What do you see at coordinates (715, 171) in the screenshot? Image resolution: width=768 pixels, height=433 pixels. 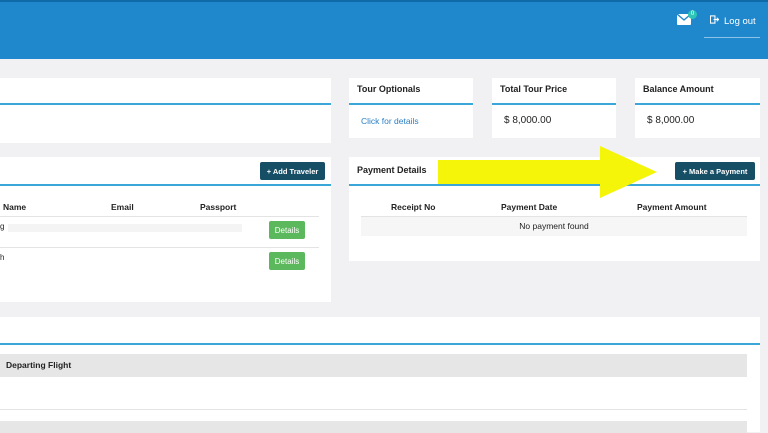 I see `make-payment-button: + Make a Payment` at bounding box center [715, 171].